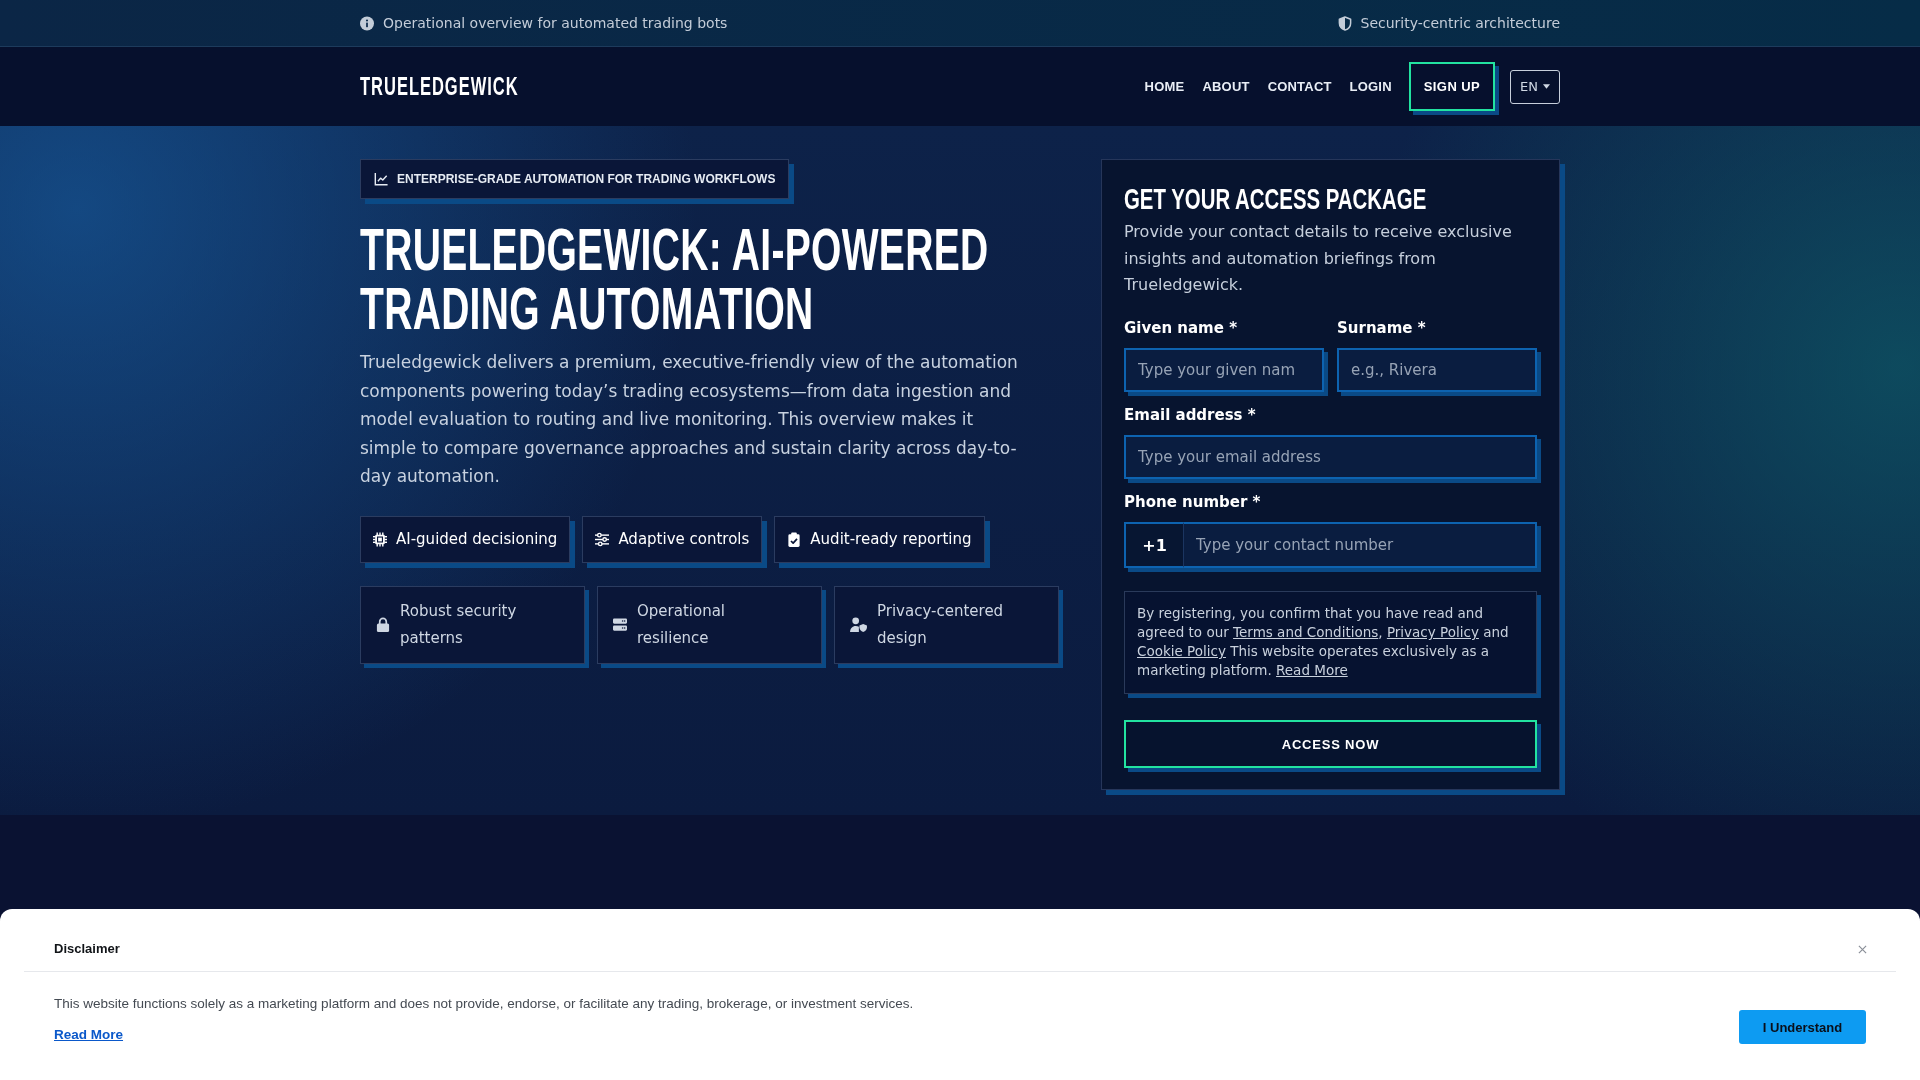 The image size is (1920, 1080). I want to click on nav-link: CONTACT, so click(1299, 86).